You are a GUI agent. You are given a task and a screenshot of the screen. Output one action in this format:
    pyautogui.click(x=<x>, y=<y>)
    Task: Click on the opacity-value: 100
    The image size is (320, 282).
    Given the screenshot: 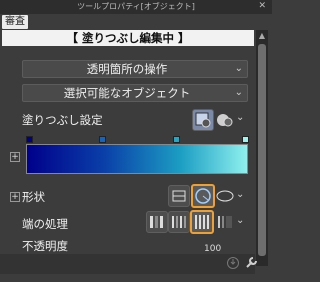 What is the action you would take?
    pyautogui.click(x=213, y=249)
    